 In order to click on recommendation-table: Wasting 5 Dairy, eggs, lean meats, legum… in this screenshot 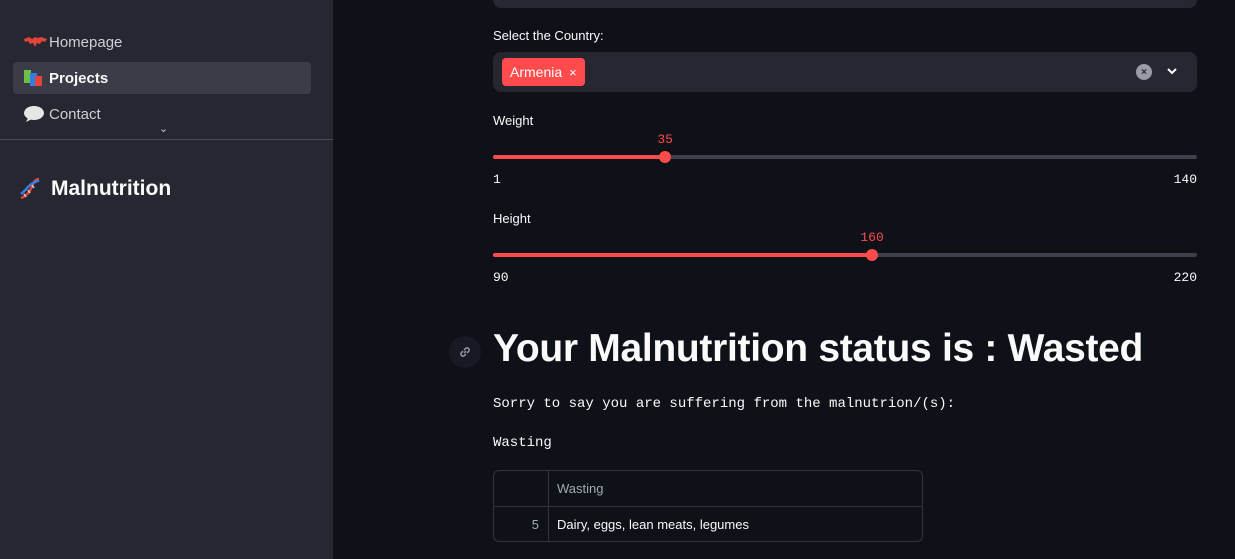, I will do `click(708, 506)`.